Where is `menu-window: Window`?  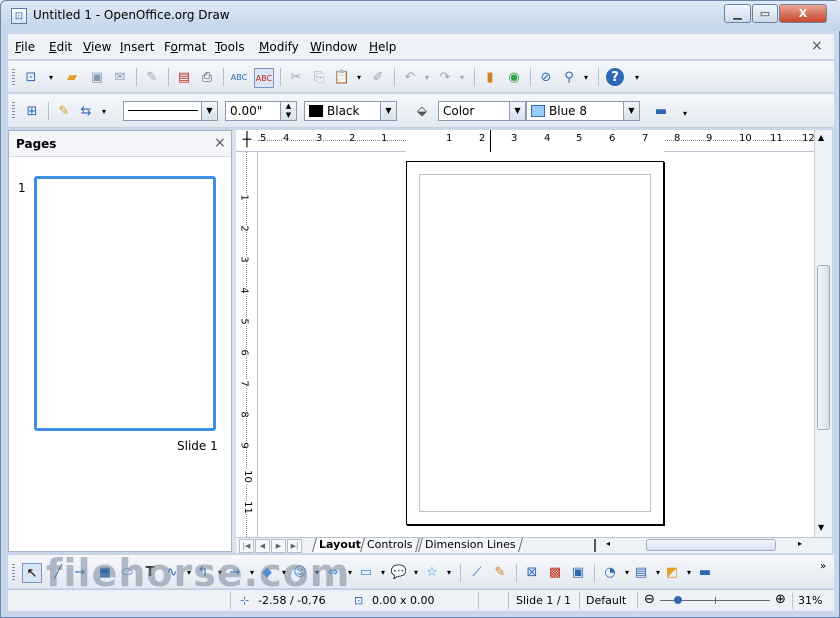
menu-window: Window is located at coordinates (333, 47).